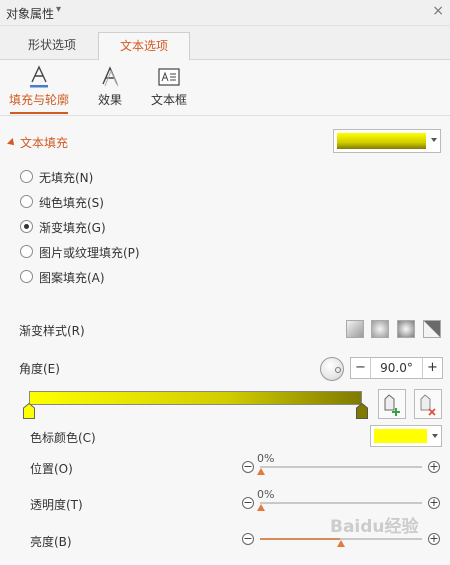 The height and width of the screenshot is (565, 450). Describe the element at coordinates (432, 329) in the screenshot. I see `gradient-style-path-button` at that location.